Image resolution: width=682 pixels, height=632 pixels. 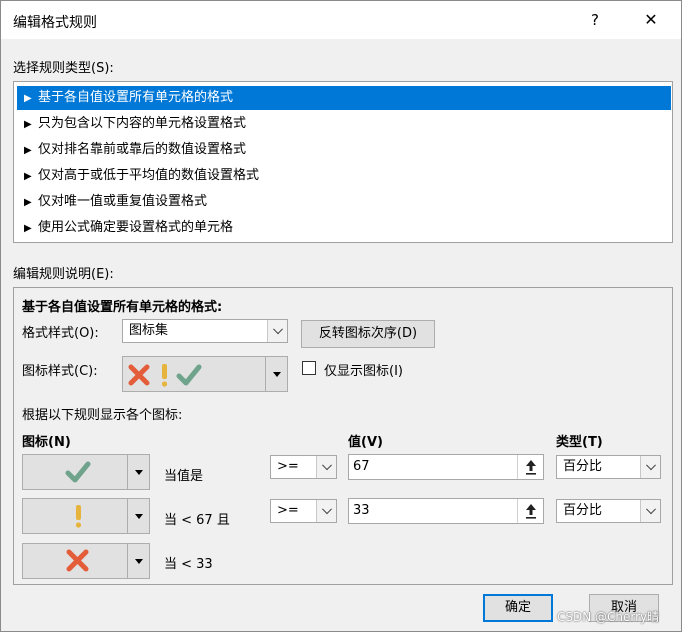 I want to click on icon-set-preview, so click(x=165, y=375).